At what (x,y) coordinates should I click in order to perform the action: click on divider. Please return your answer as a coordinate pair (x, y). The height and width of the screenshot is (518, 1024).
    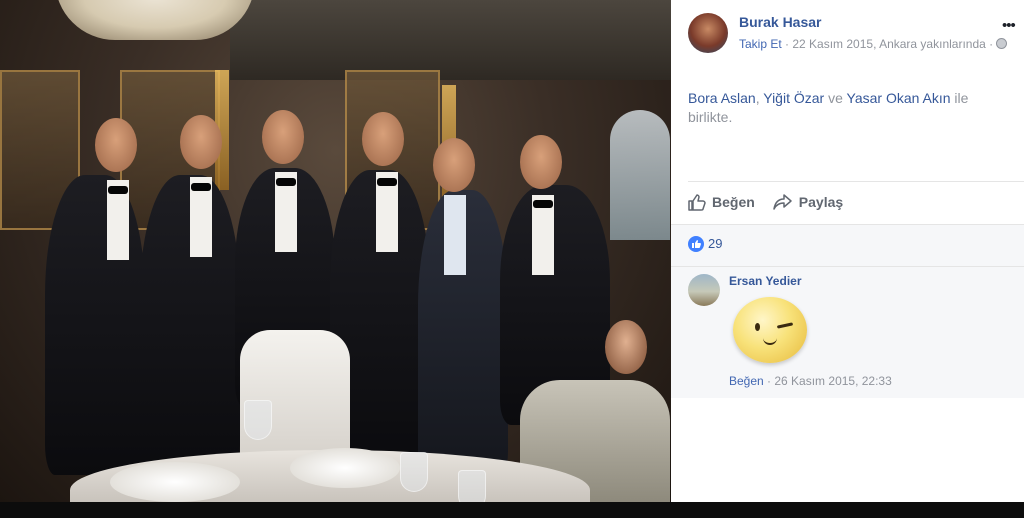
    Looking at the image, I should click on (856, 181).